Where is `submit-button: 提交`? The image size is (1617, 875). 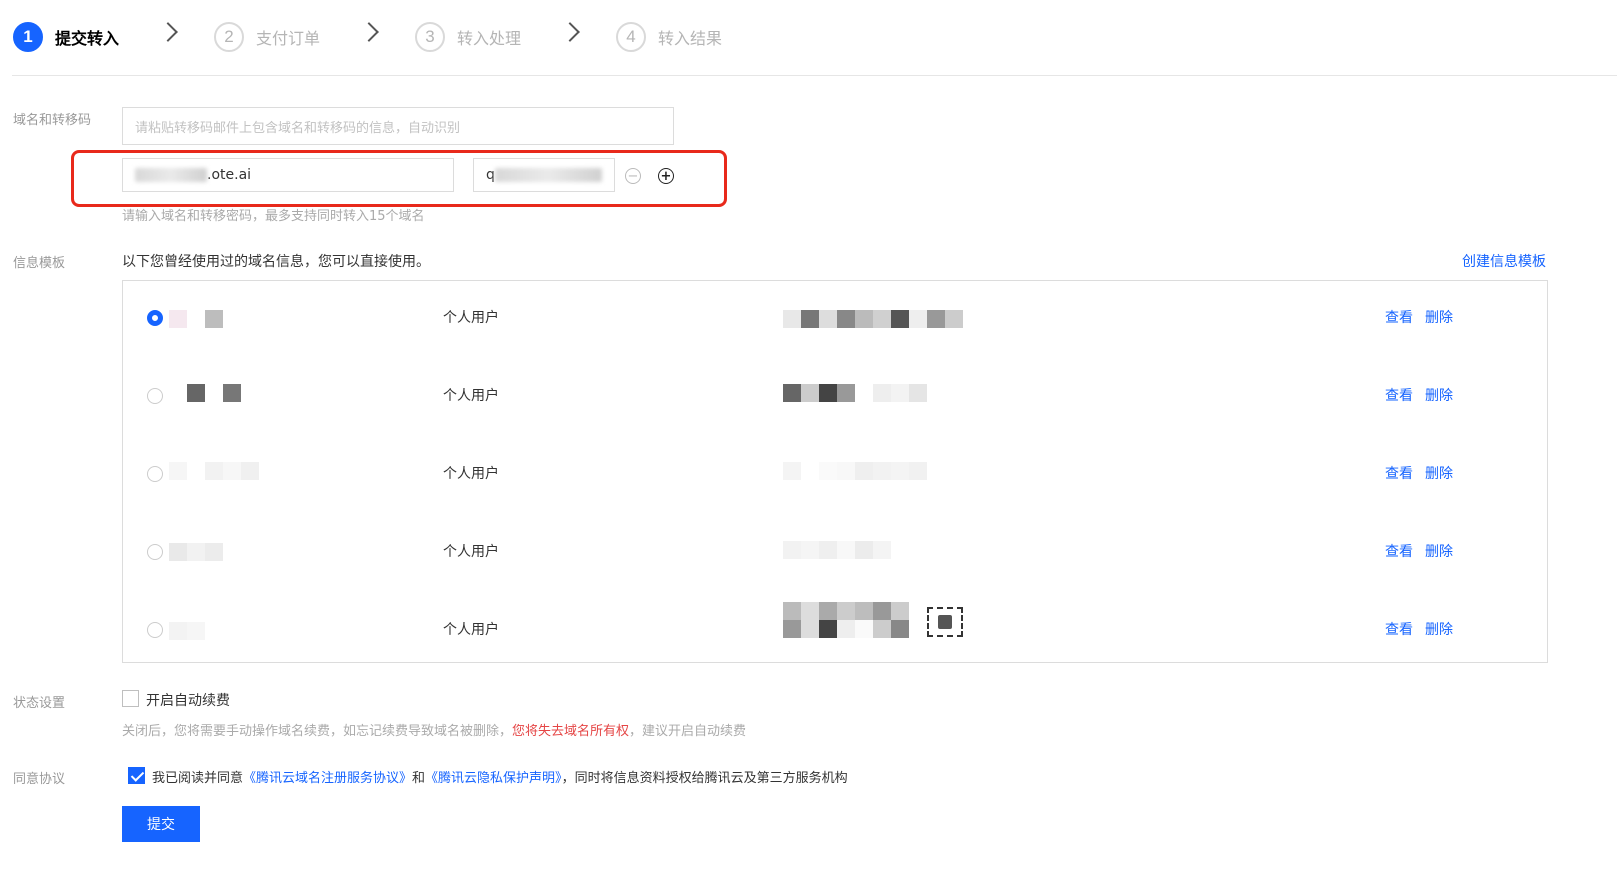 submit-button: 提交 is located at coordinates (161, 824).